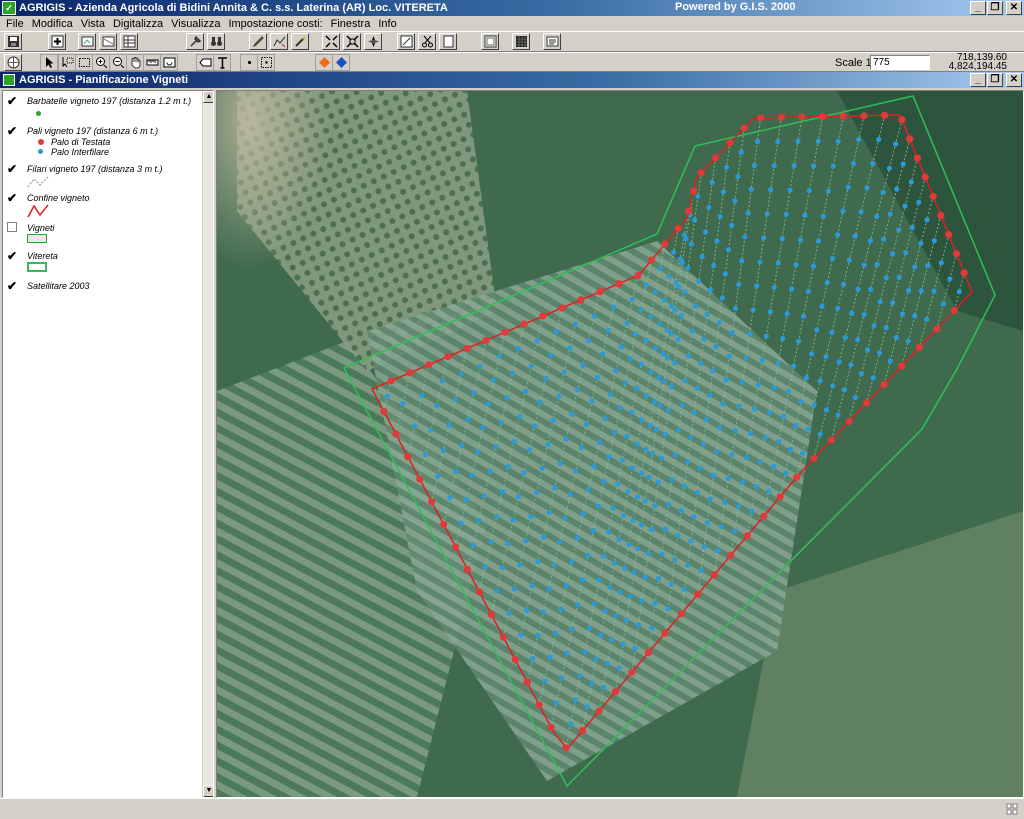 This screenshot has height=819, width=1024. Describe the element at coordinates (1012, 809) in the screenshot. I see `resize-grip-icon` at that location.